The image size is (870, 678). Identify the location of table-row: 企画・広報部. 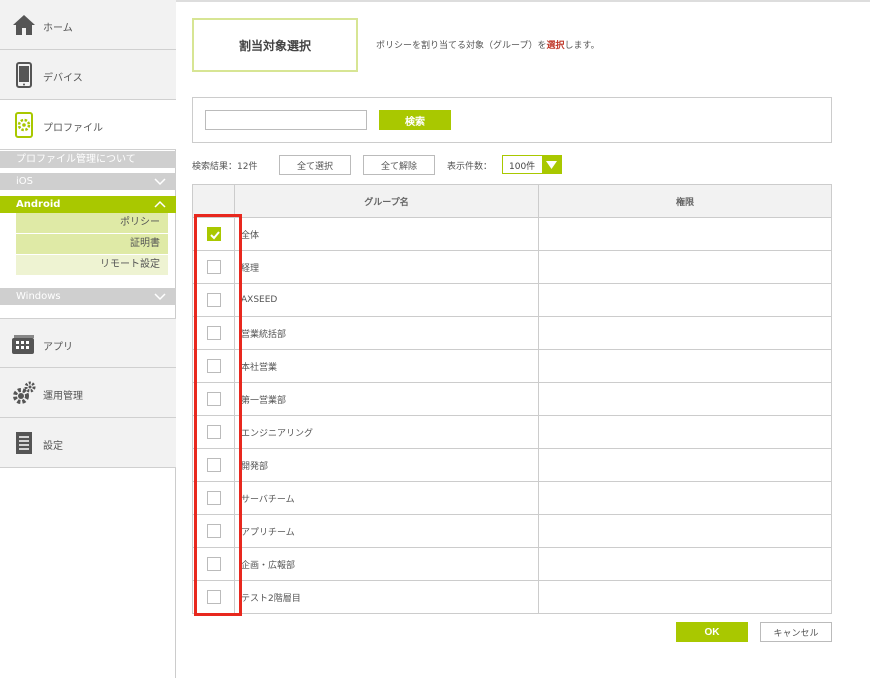
(512, 564).